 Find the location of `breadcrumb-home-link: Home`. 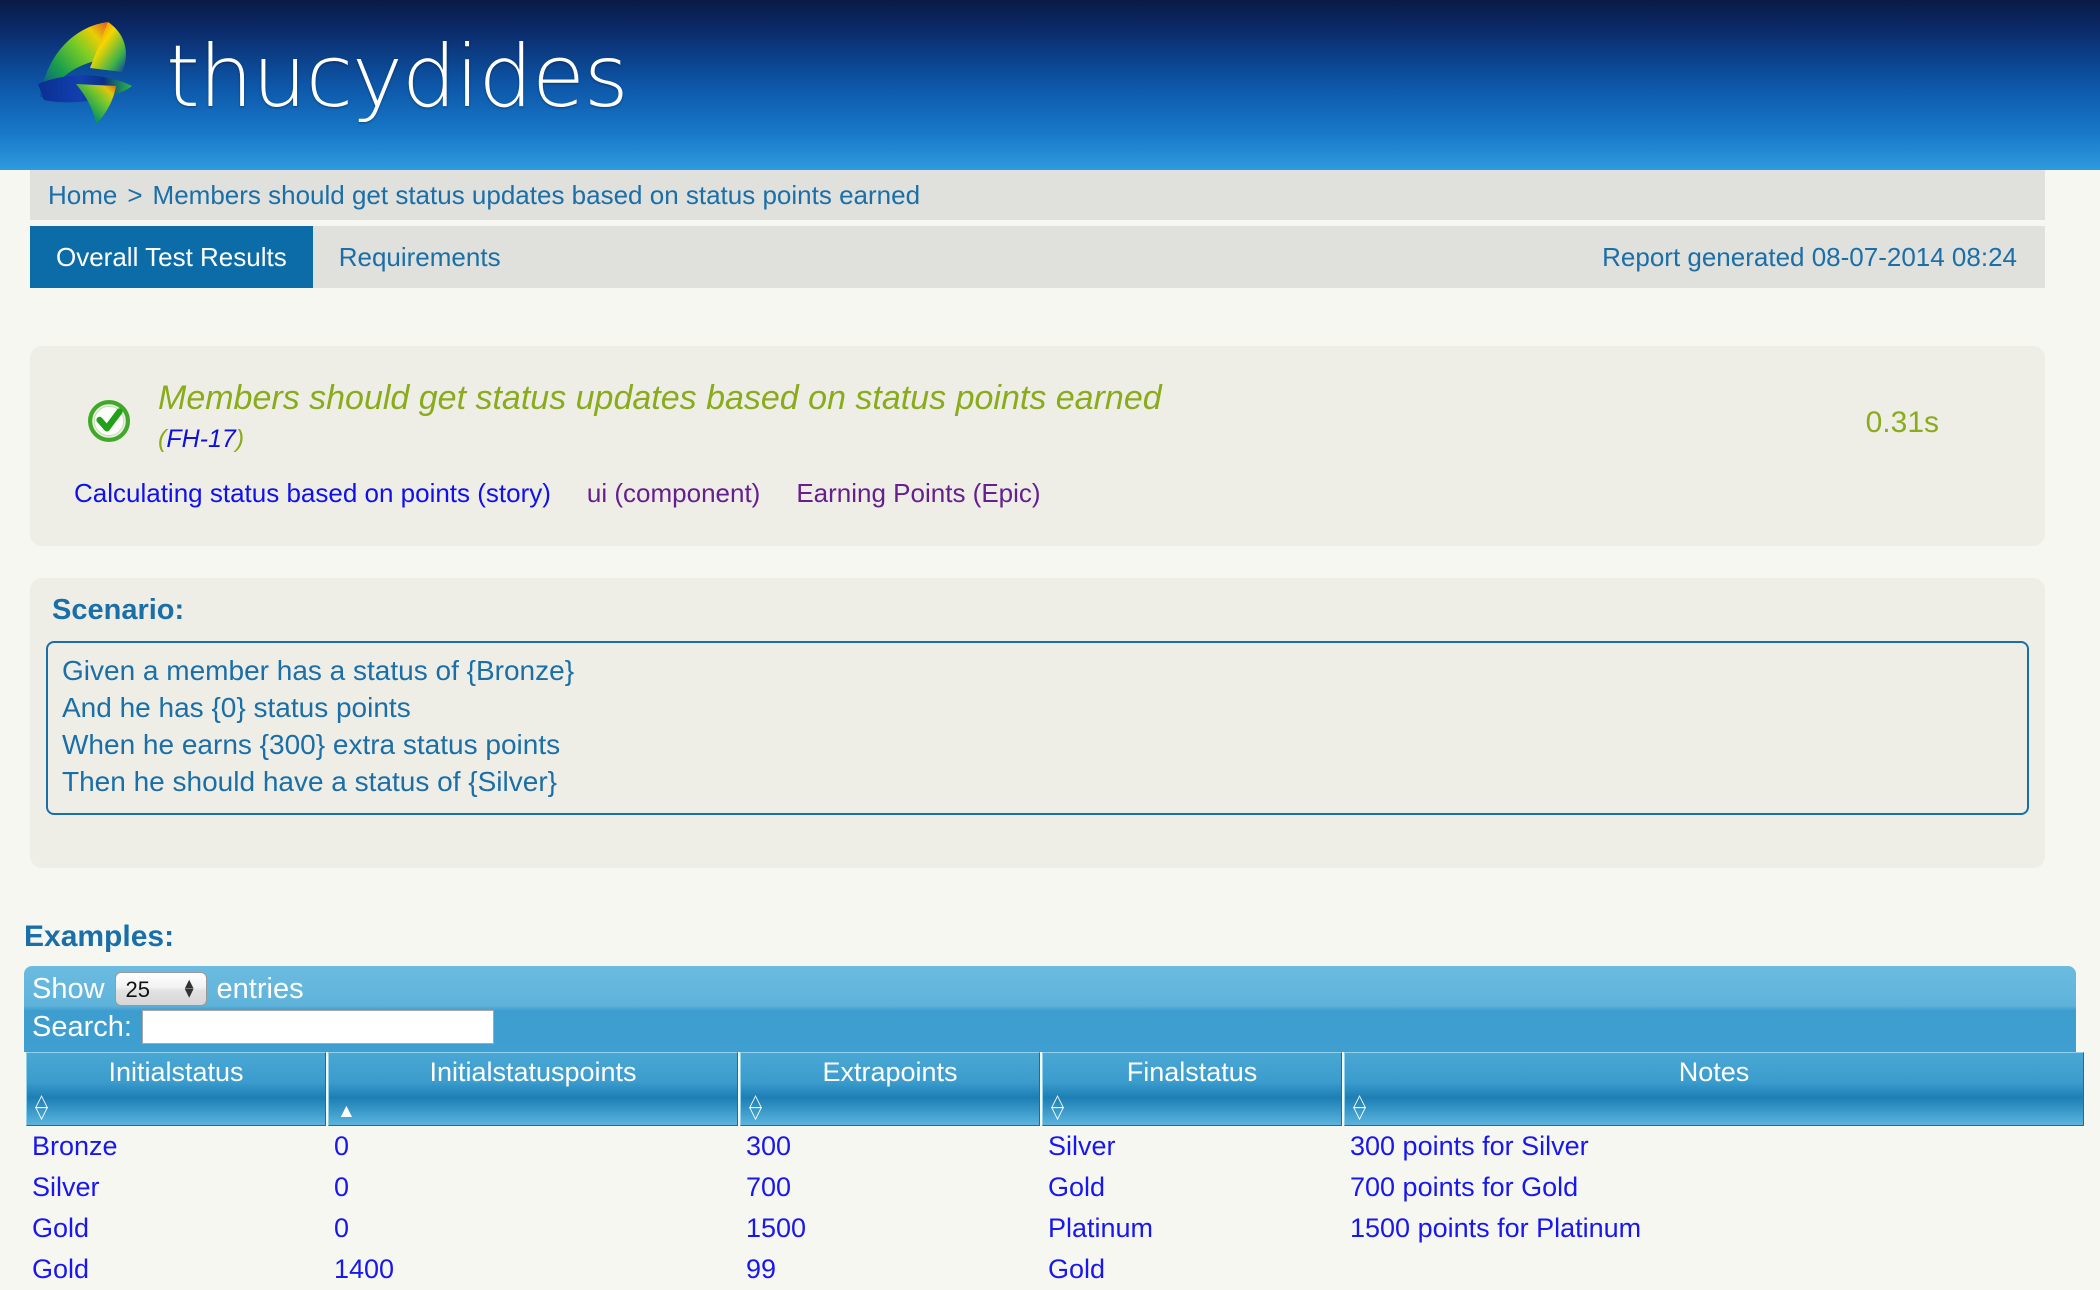

breadcrumb-home-link: Home is located at coordinates (82, 195).